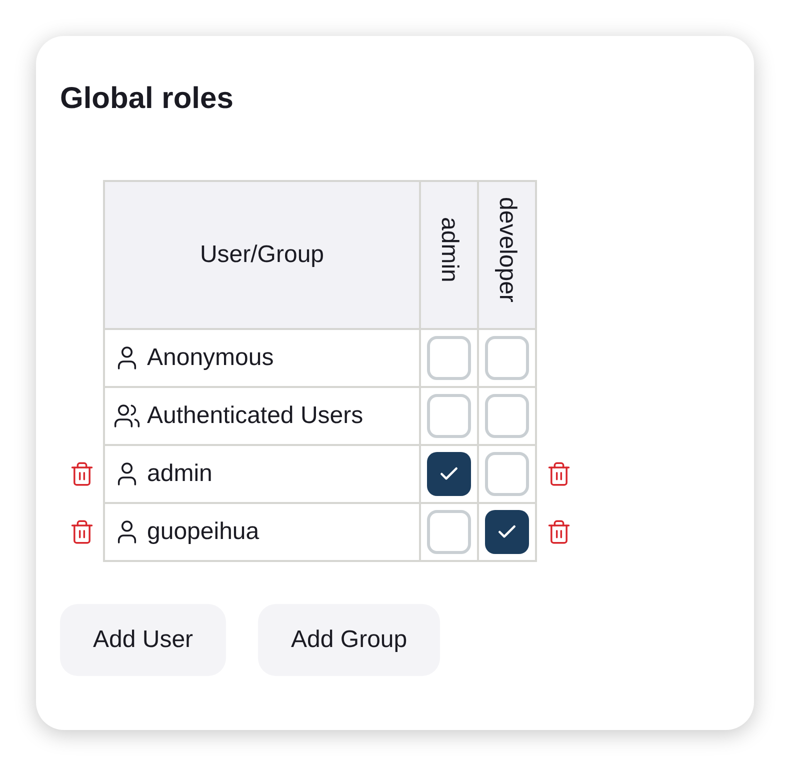  What do you see at coordinates (449, 249) in the screenshot?
I see `column-header: admin` at bounding box center [449, 249].